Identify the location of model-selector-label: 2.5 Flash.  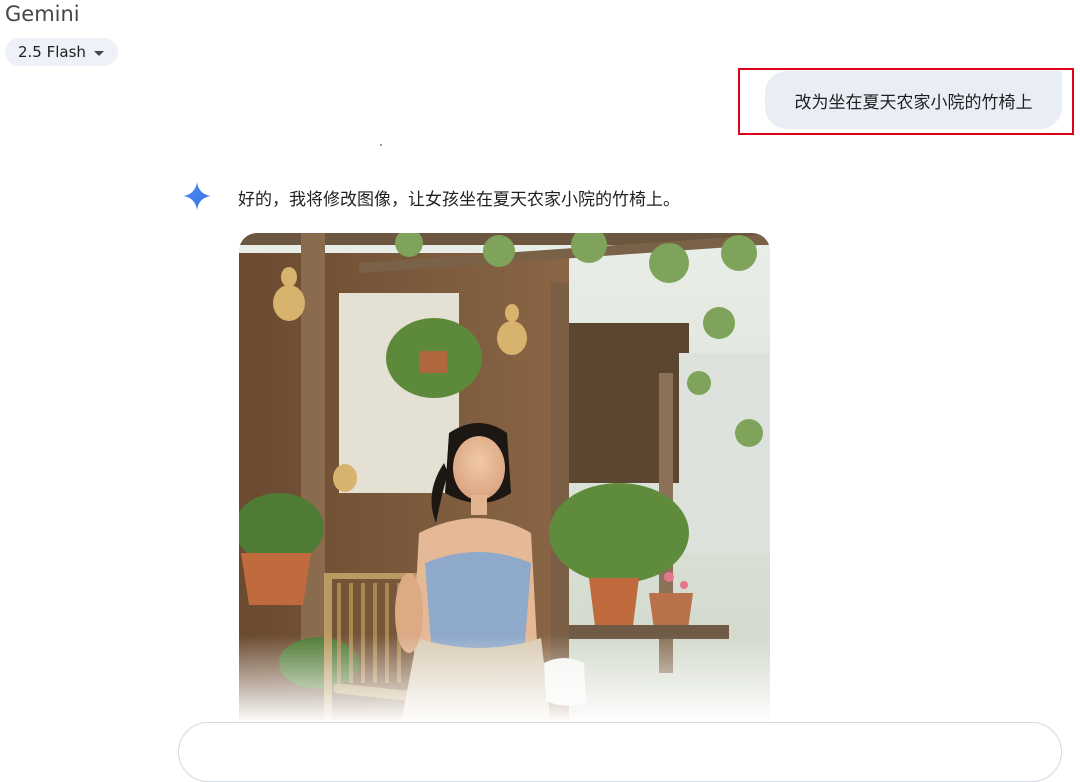
(52, 52).